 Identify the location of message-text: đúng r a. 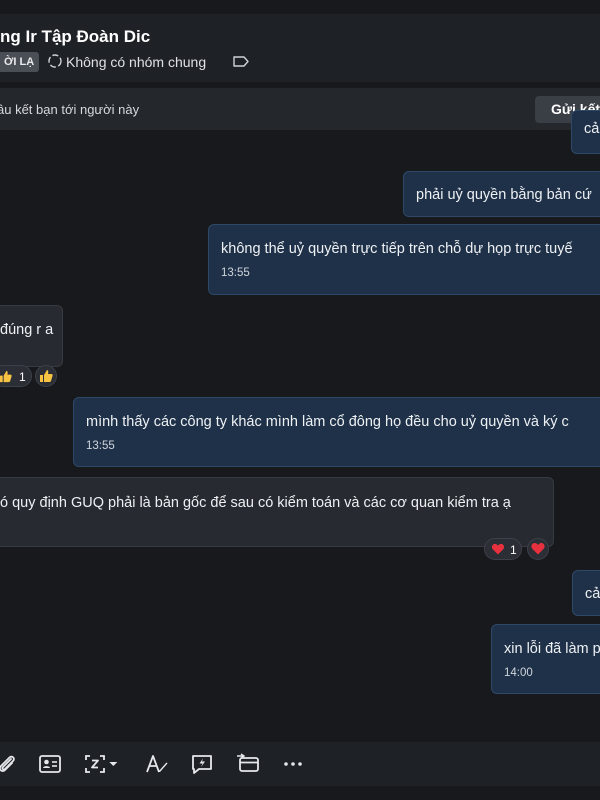
(27, 330).